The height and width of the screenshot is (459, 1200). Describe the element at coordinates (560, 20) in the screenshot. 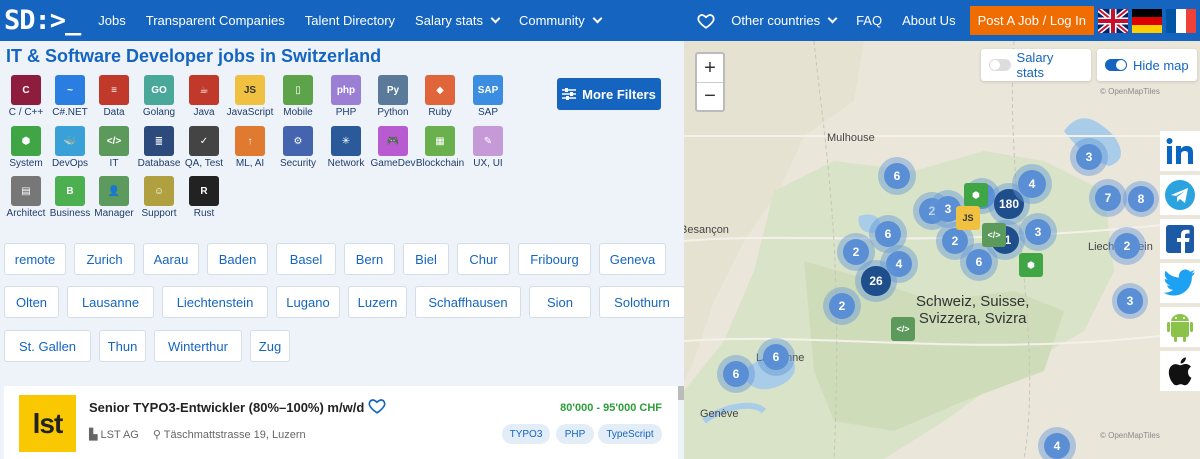

I see `nav-community: Community` at that location.